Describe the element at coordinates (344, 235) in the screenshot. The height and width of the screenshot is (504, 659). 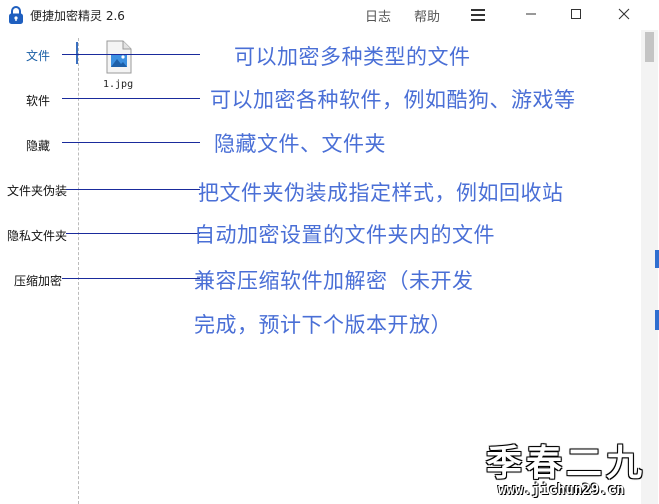
I see `annotation-private-folder: 自动加密设置的文件夹内的文件` at that location.